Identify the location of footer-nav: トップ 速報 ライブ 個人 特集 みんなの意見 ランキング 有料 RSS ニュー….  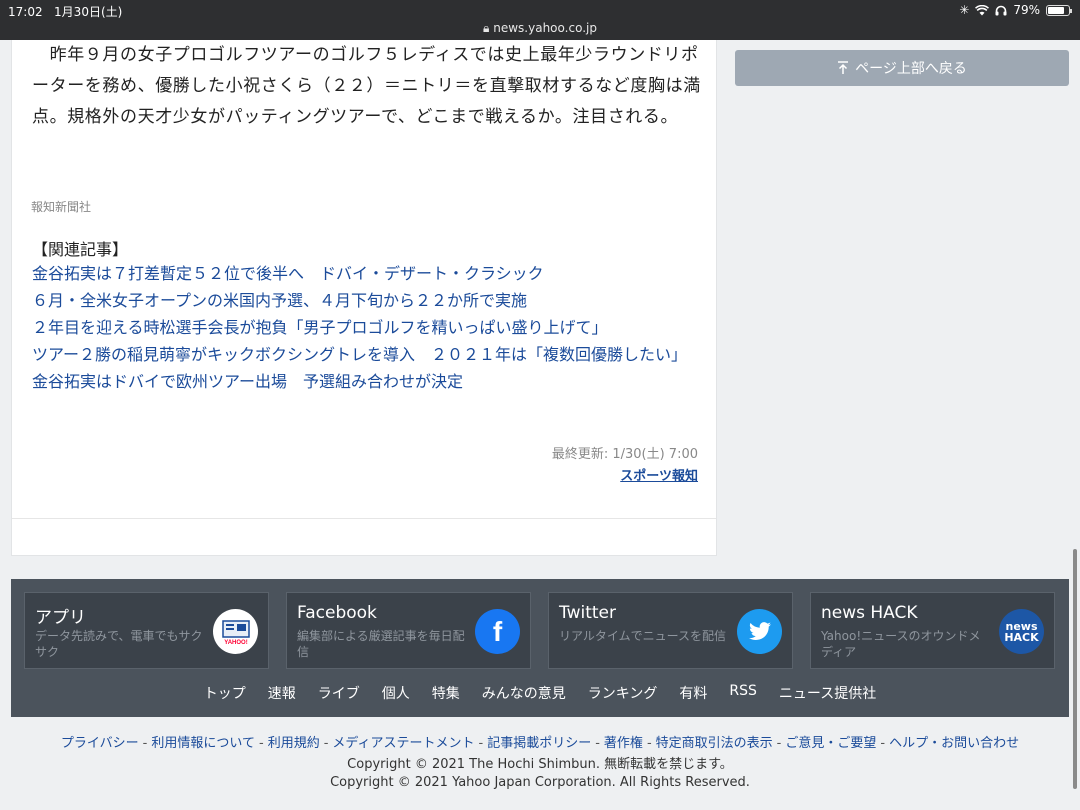
(540, 693).